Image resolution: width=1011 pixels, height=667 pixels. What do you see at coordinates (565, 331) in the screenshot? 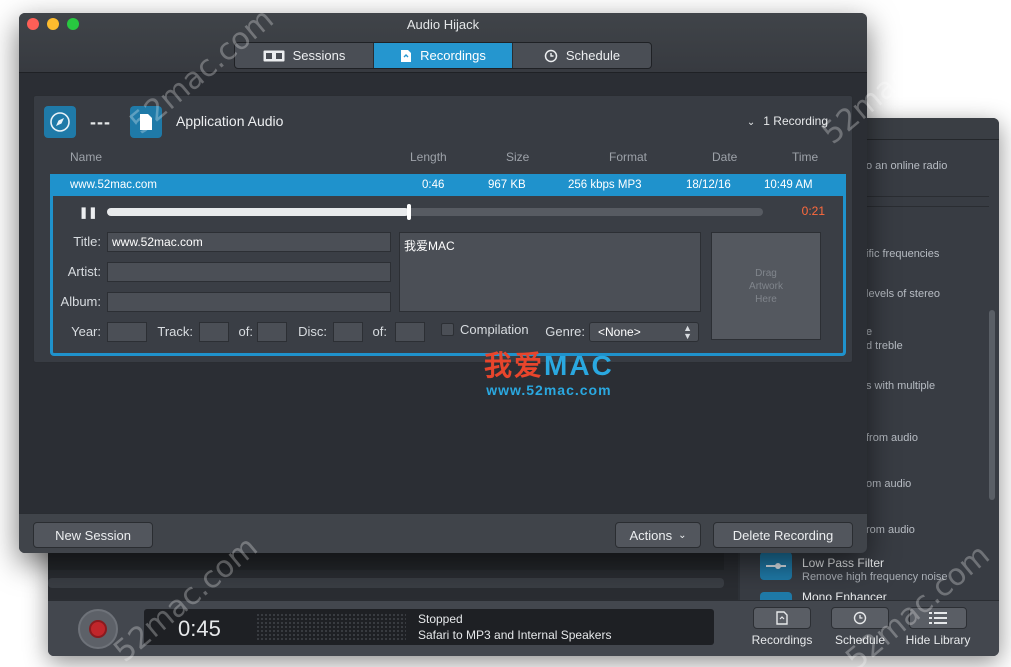
I see `genre-label: Genre:` at bounding box center [565, 331].